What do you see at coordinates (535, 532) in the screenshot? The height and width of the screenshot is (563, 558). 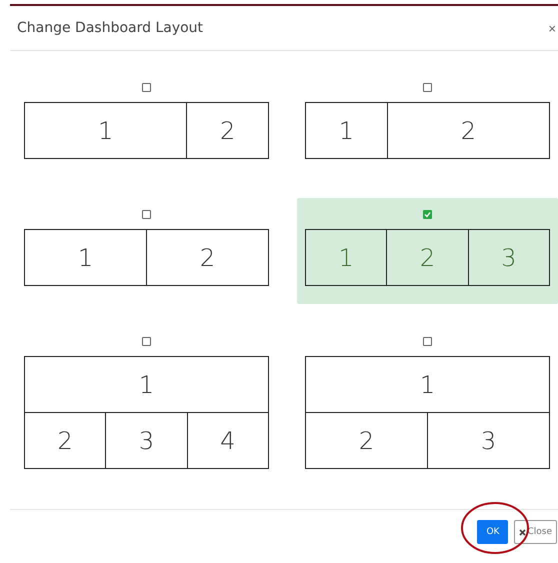 I see `close-button: Close` at bounding box center [535, 532].